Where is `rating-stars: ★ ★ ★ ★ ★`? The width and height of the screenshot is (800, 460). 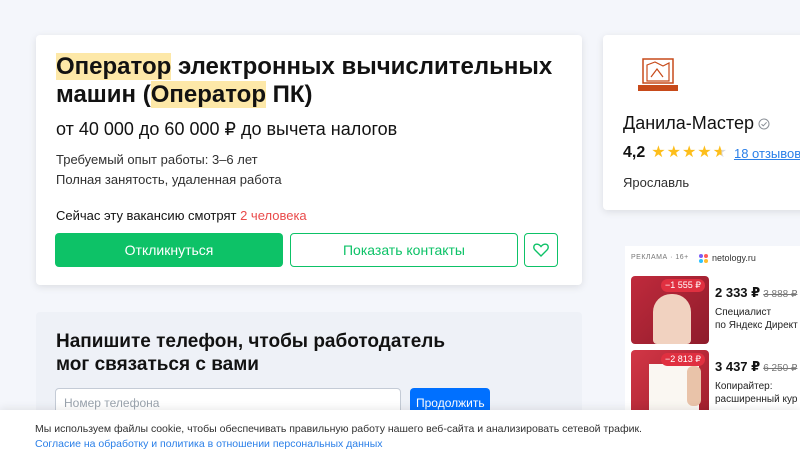
rating-stars: ★ ★ ★ ★ ★ is located at coordinates (689, 153).